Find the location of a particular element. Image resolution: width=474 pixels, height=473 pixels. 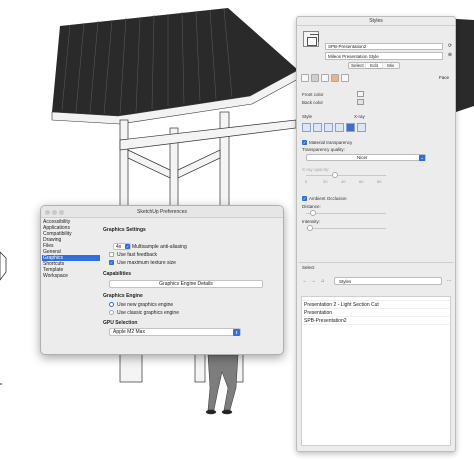

watermark-settings-button is located at coordinates (335, 78).